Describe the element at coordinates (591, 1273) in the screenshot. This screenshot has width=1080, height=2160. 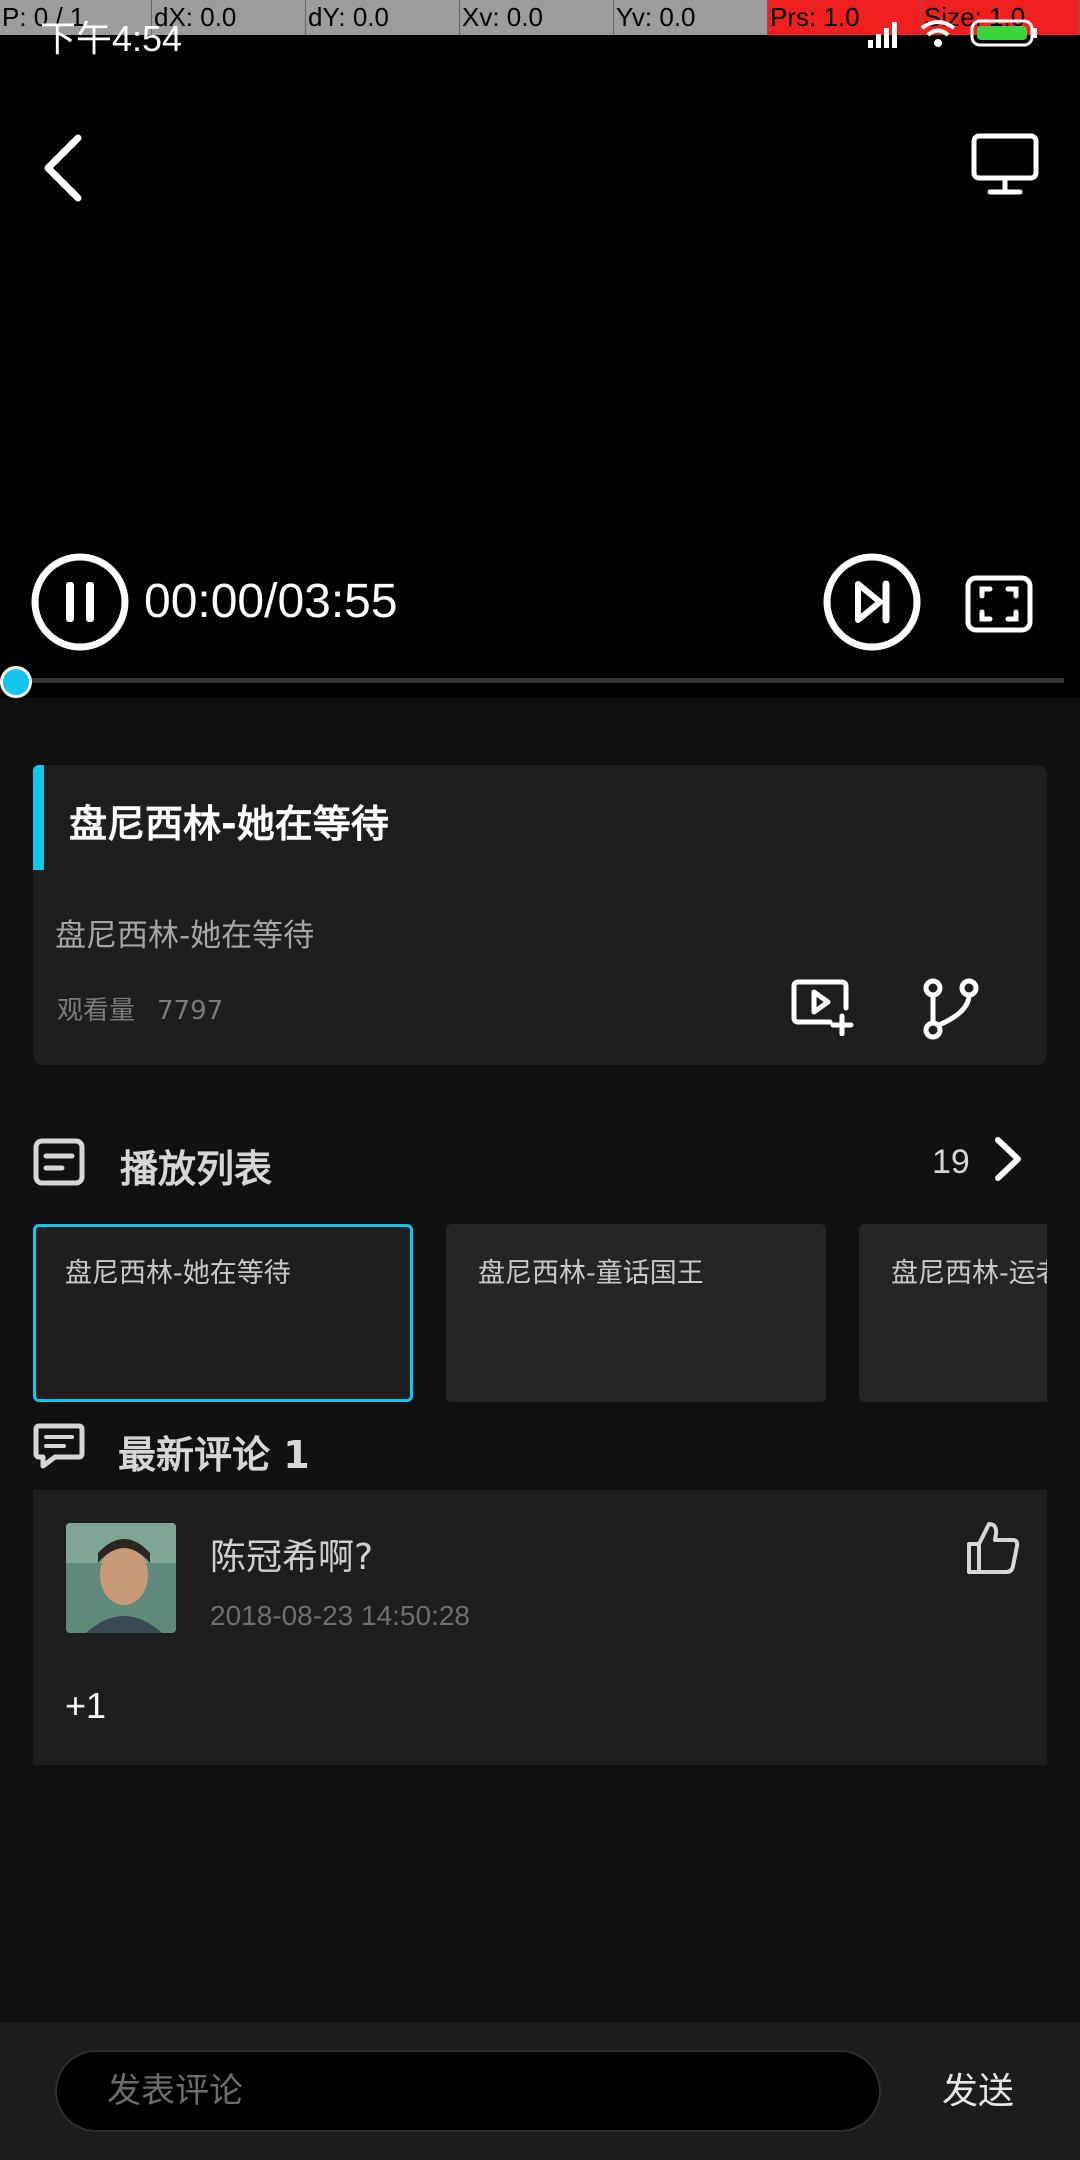
I see `playlist-item-label: 盘尼西林-童话国王` at that location.